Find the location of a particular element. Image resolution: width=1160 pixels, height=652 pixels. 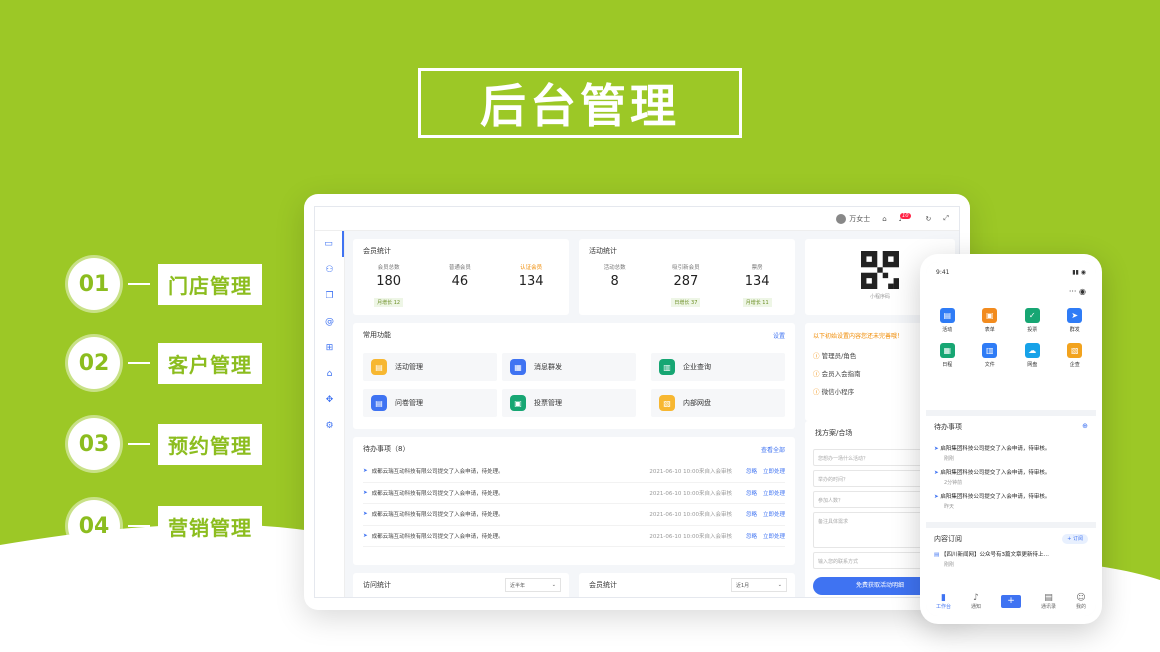

subscription-item: ▤ 【四川新闻网】公众号有3篇文章更新待上… 刚刚 is located at coordinates (1011, 559).